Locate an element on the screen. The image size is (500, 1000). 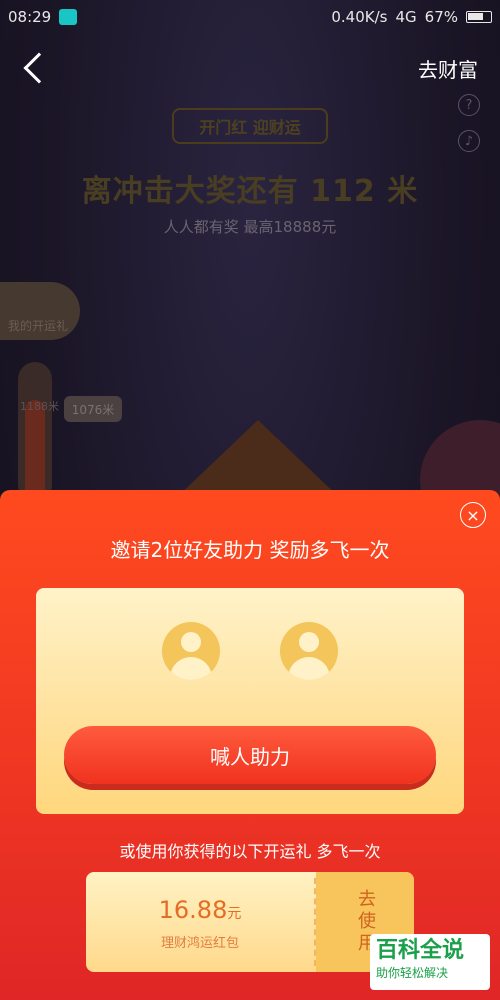
coupon-amount-line: 16.88元 is located at coordinates (200, 910).